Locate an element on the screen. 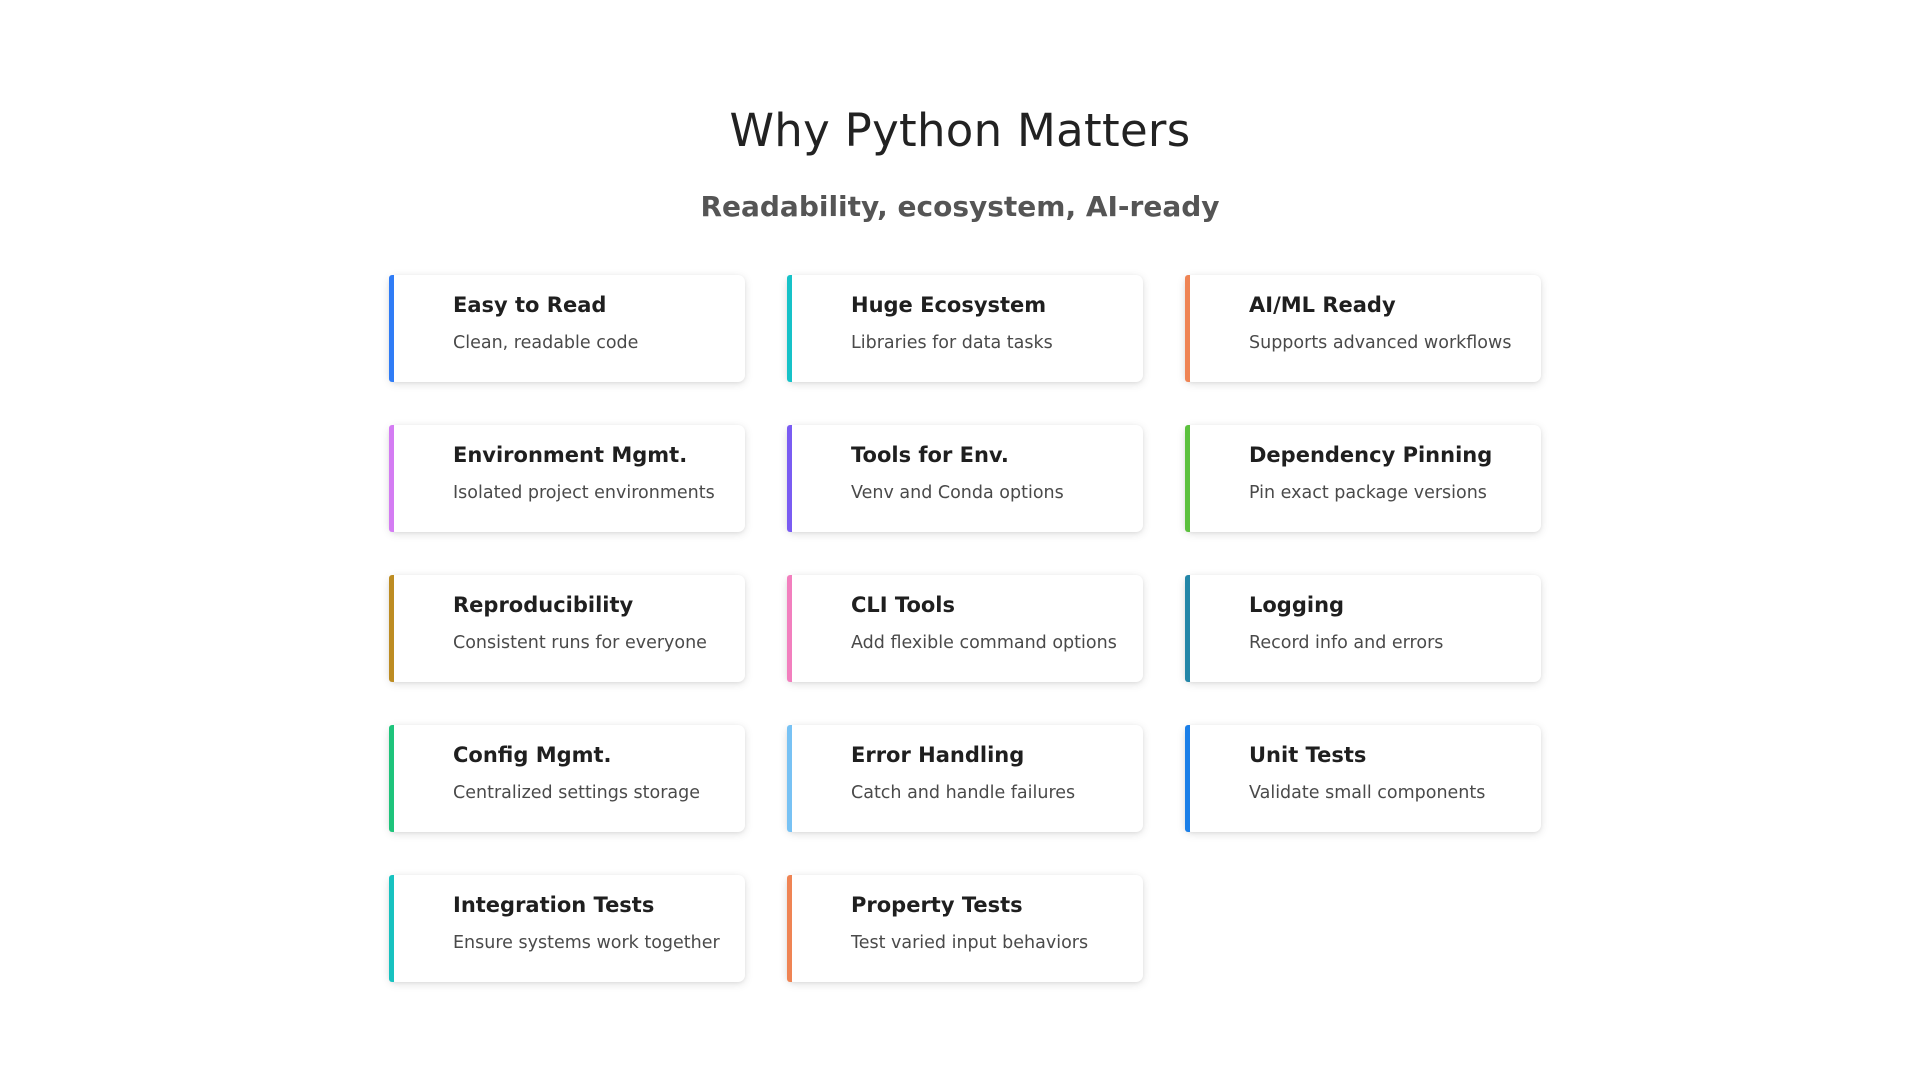 The width and height of the screenshot is (1920, 1080). card-description: Venv and Conda options is located at coordinates (957, 493).